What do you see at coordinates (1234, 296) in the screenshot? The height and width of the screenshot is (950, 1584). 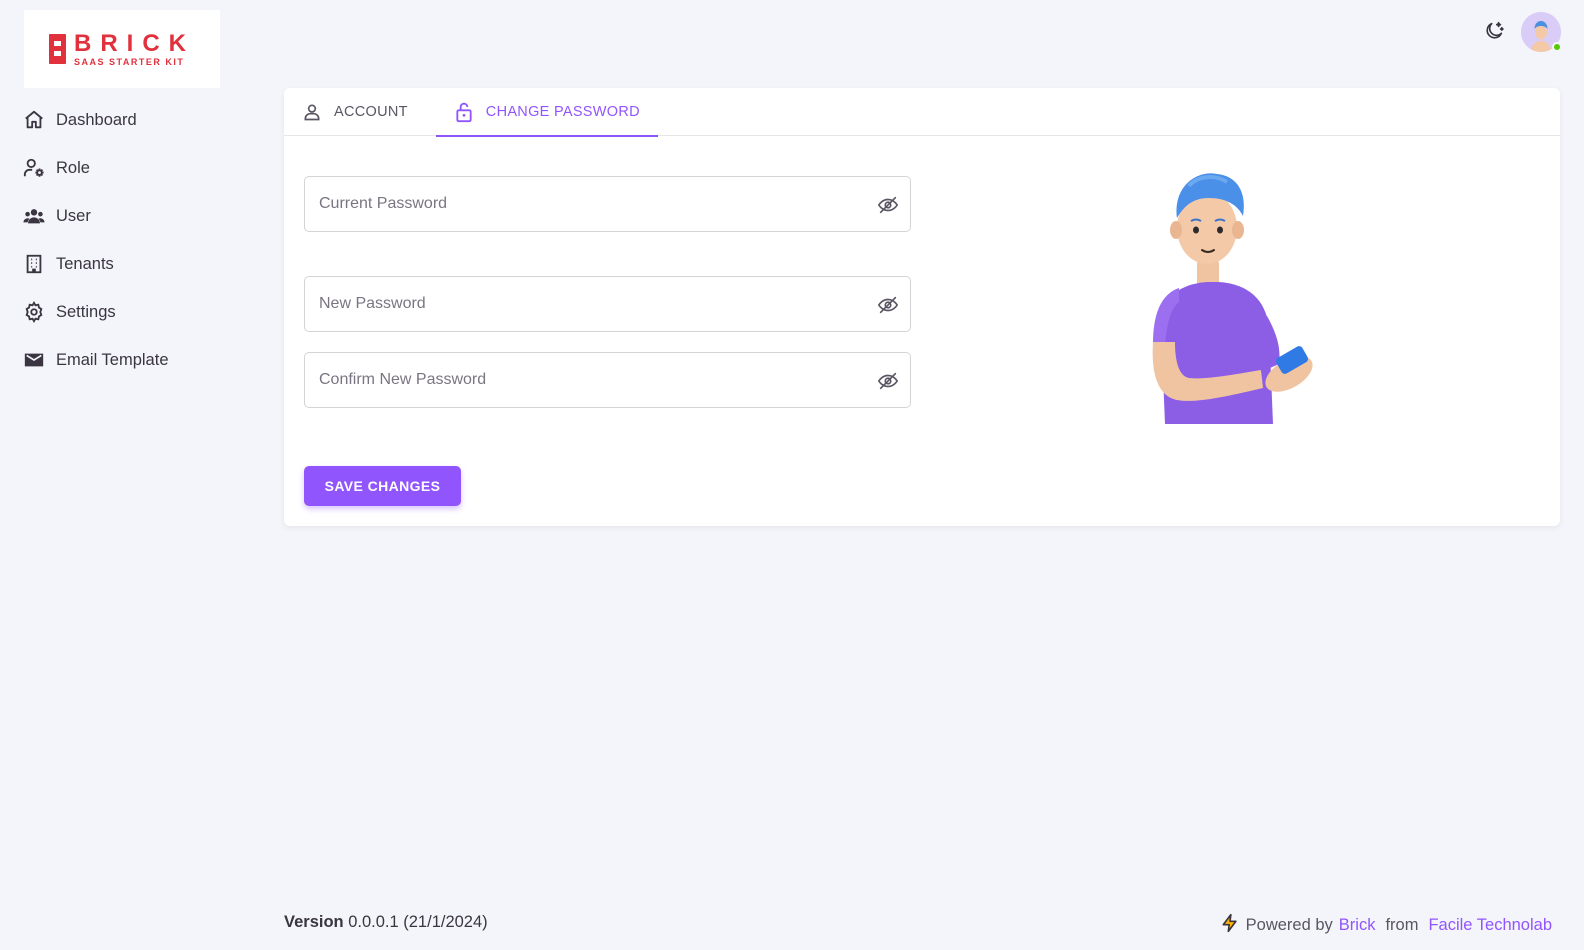 I see `person-with-phone-illustration` at bounding box center [1234, 296].